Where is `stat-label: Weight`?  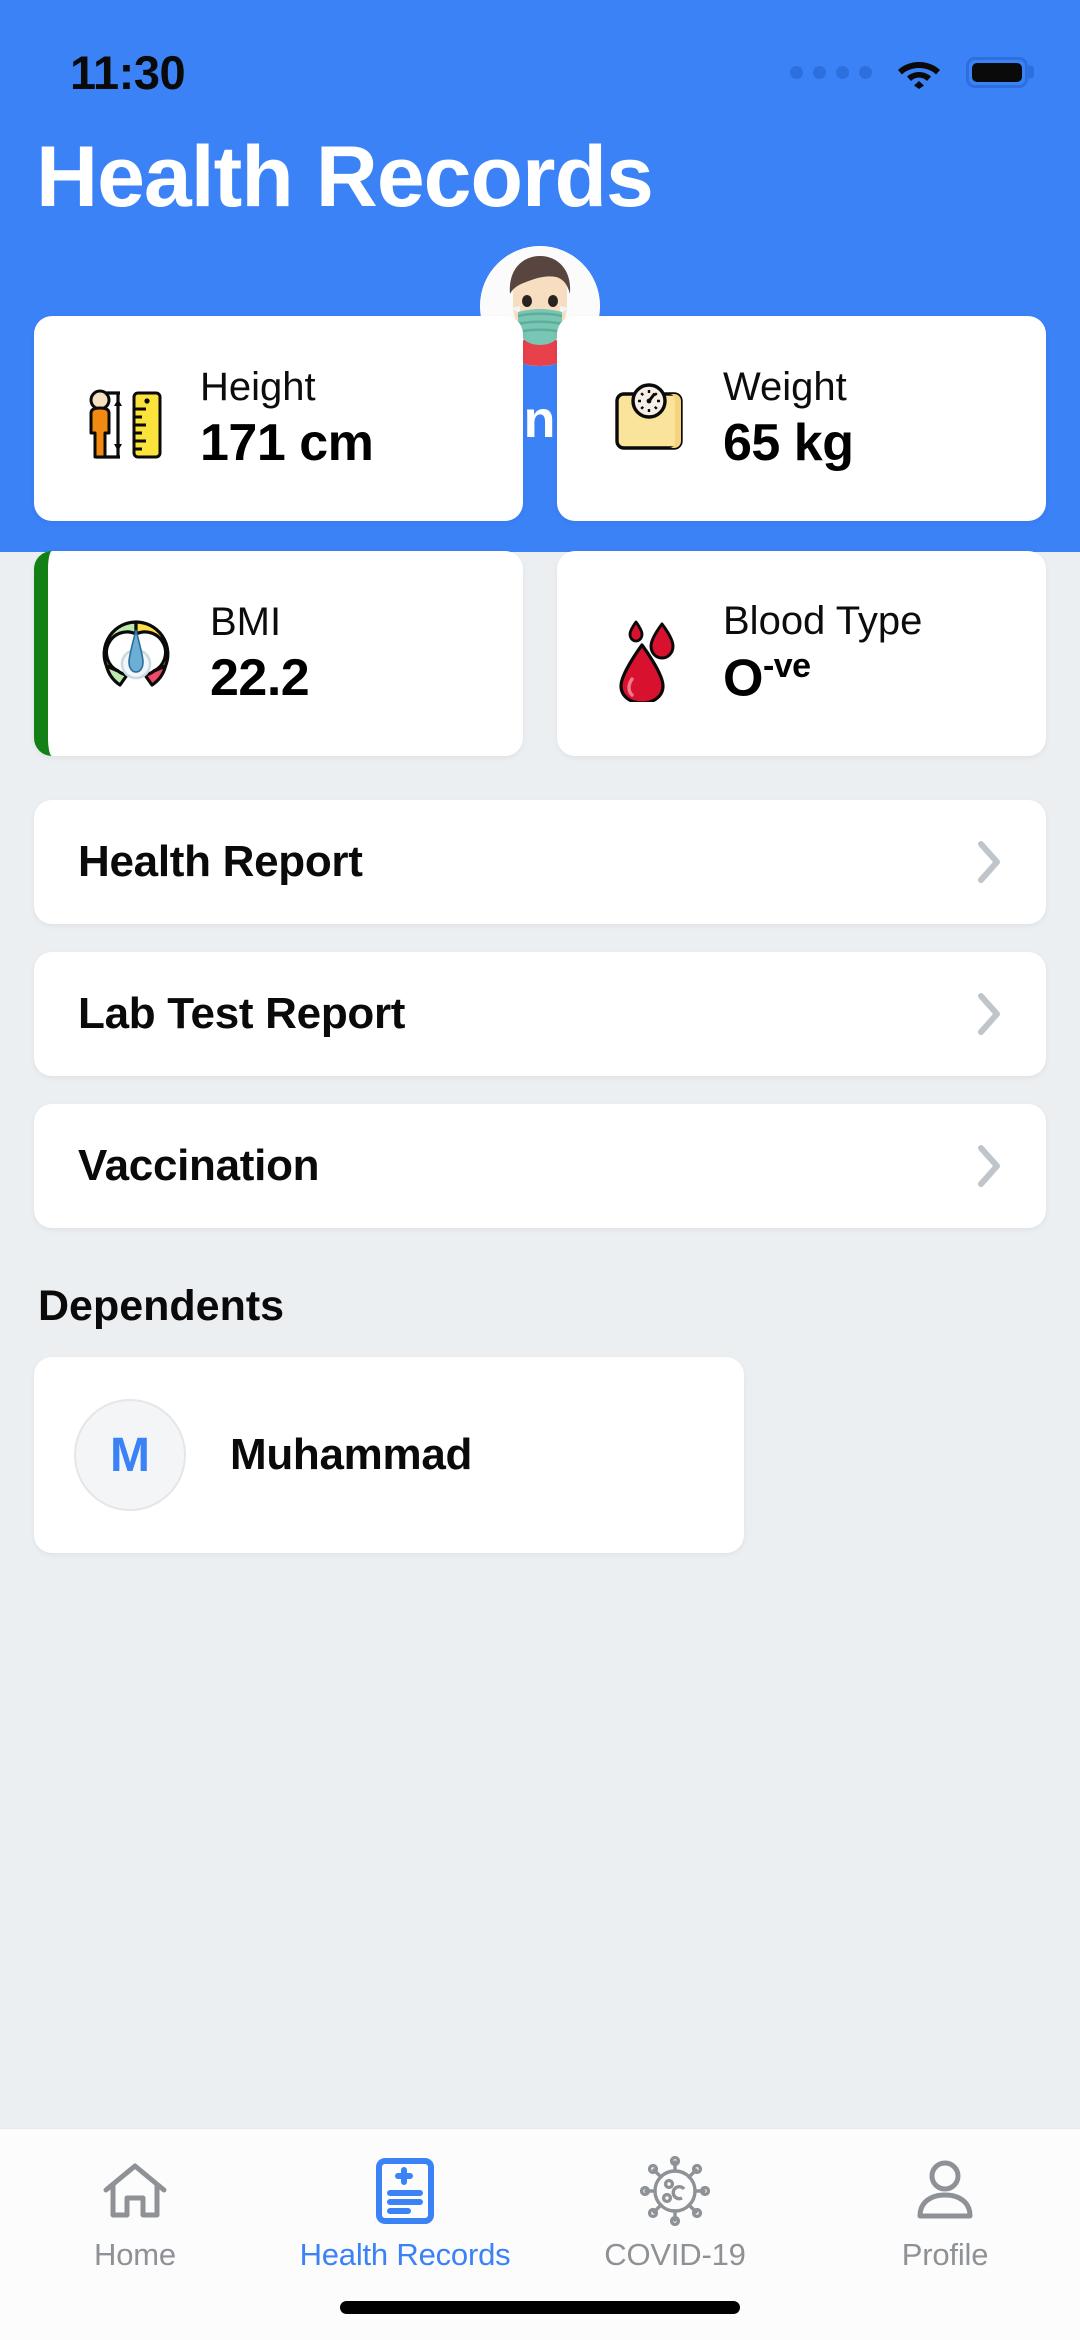
stat-label: Weight is located at coordinates (785, 386).